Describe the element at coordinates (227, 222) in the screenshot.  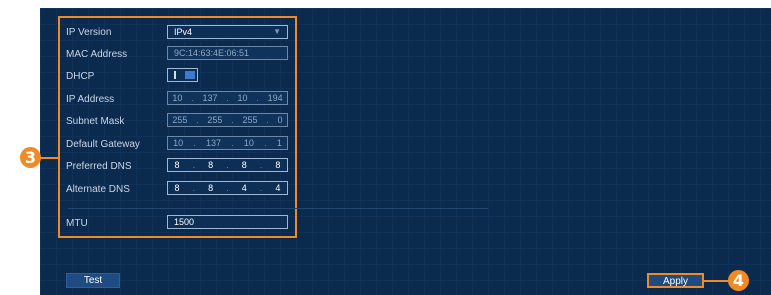
I see `mtu-field: 1500` at that location.